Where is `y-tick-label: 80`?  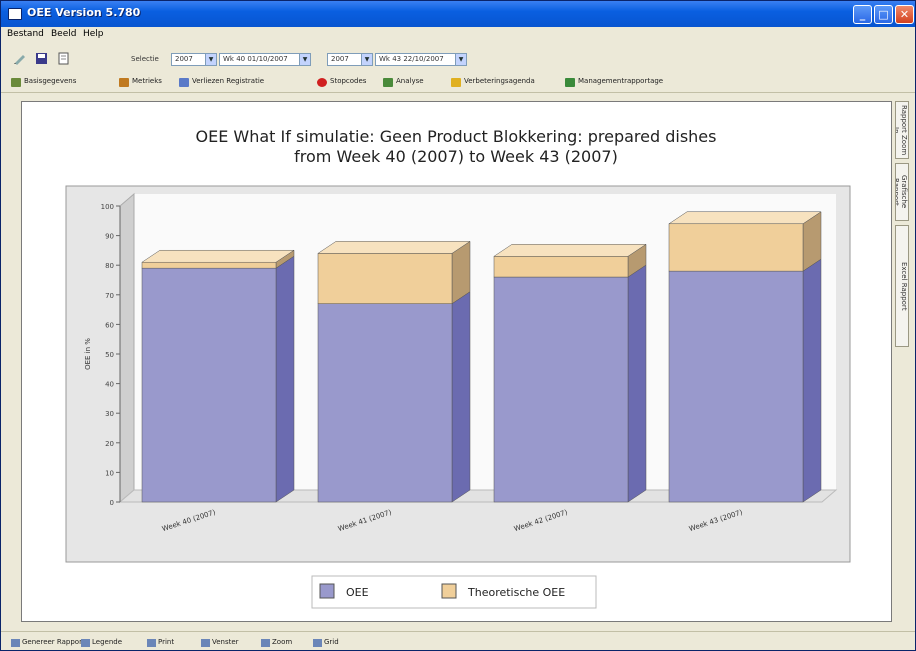
y-tick-label: 80 is located at coordinates (109, 266).